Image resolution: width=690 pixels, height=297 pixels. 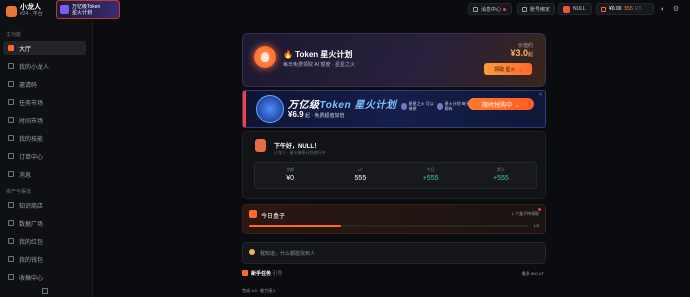 What do you see at coordinates (430, 169) in the screenshot?
I see `stat-label: 今日` at bounding box center [430, 169].